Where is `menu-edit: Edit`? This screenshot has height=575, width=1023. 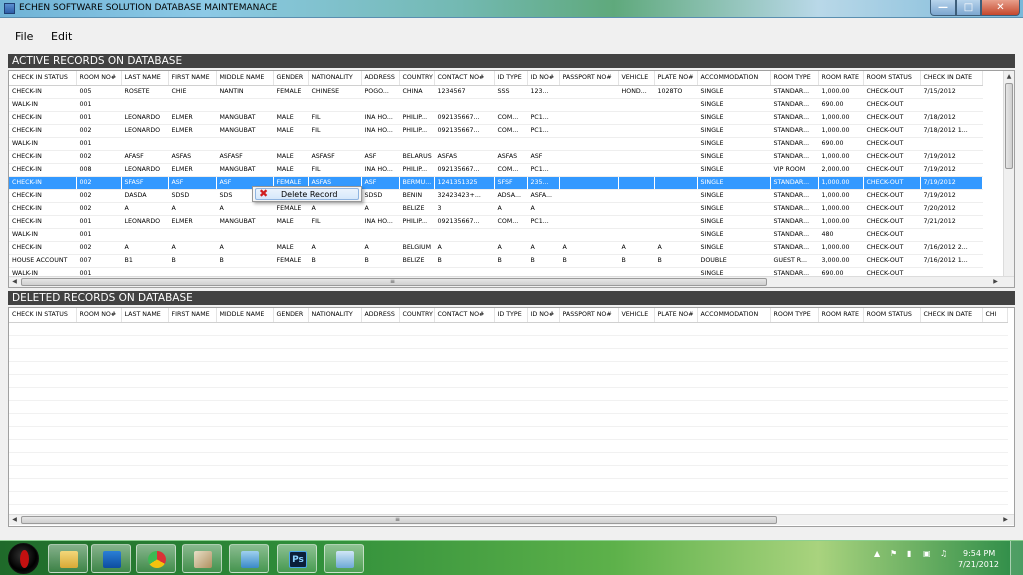 menu-edit: Edit is located at coordinates (61, 36).